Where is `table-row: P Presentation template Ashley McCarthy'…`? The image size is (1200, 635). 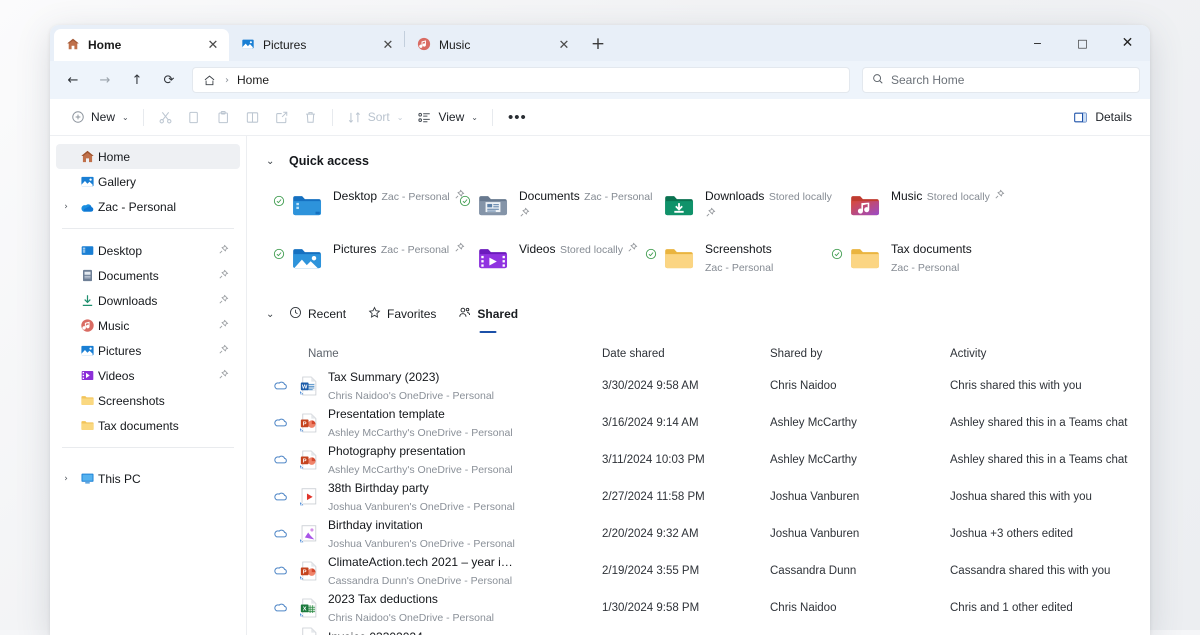
table-row: P Presentation template Ashley McCarthy'… is located at coordinates (708, 422).